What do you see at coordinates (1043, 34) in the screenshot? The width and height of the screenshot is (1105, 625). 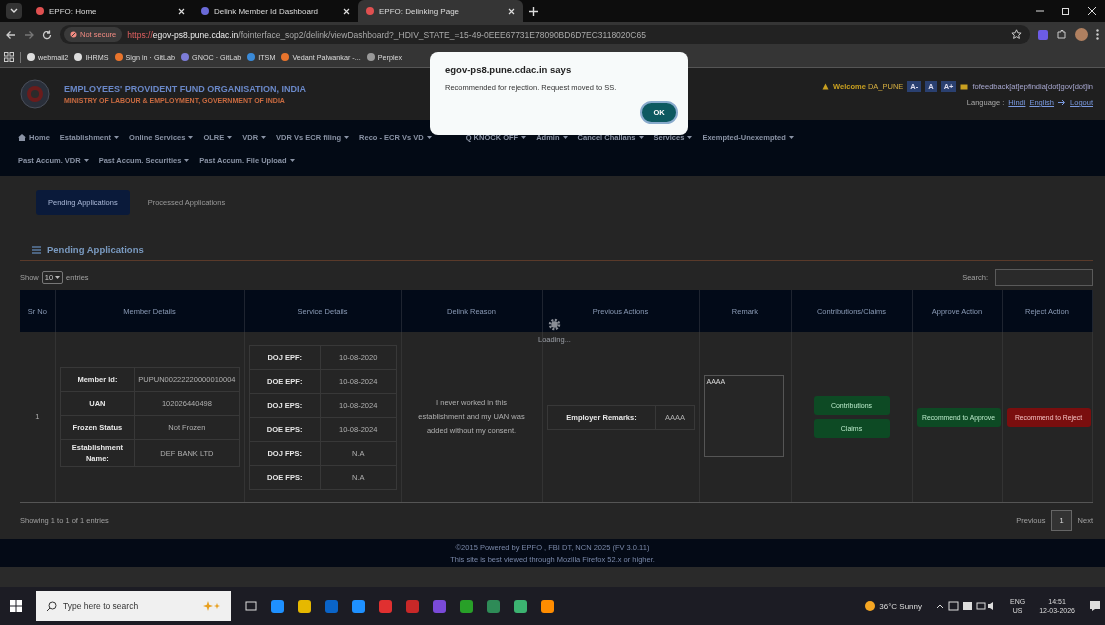 I see `extension-icon` at bounding box center [1043, 34].